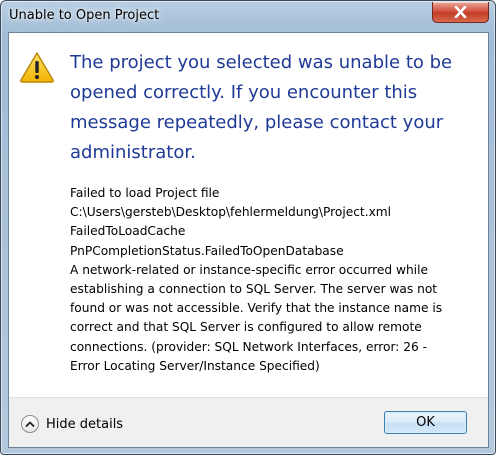 Image resolution: width=496 pixels, height=455 pixels. Describe the element at coordinates (145, 193) in the screenshot. I see `details-line: Failed to load Project file` at that location.